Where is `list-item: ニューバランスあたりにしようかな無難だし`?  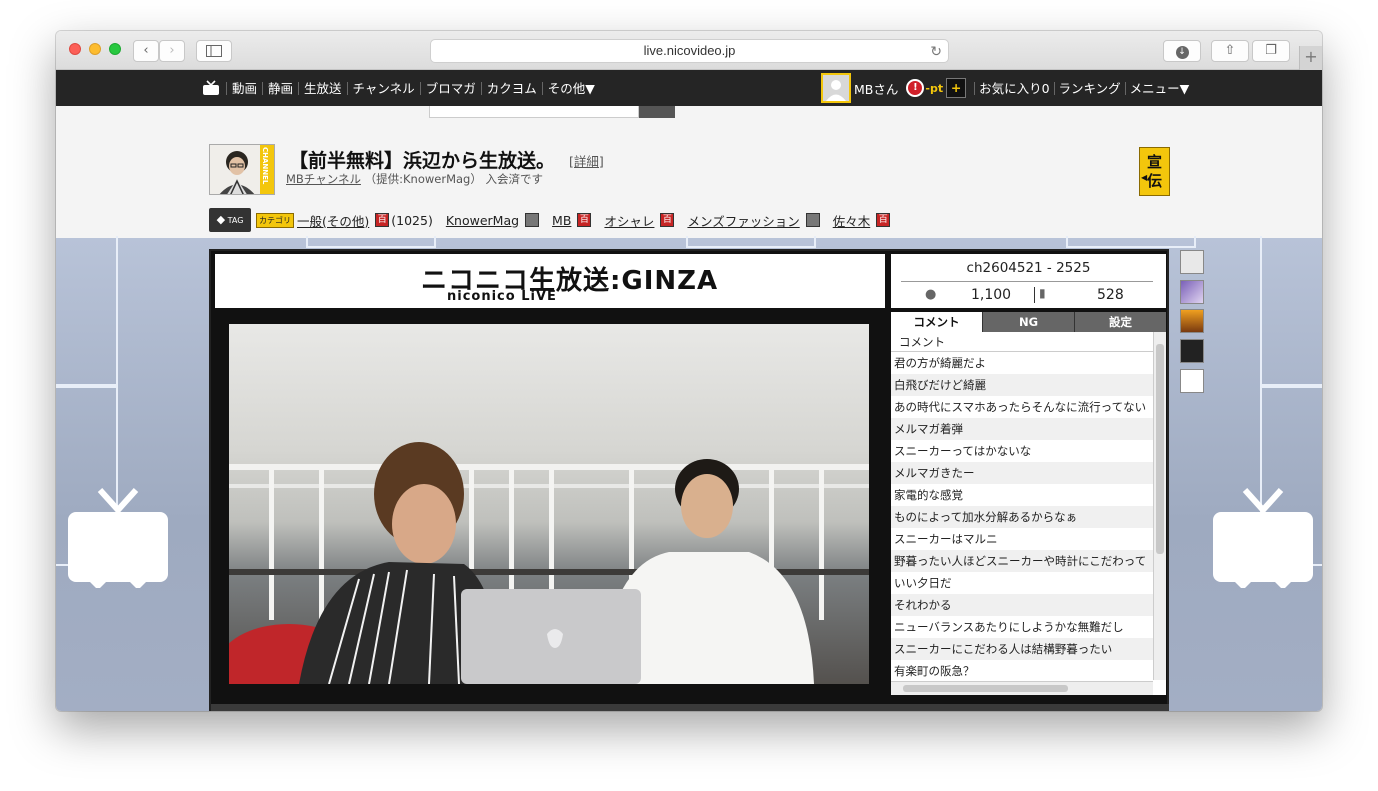 list-item: ニューバランスあたりにしようかな無難だし is located at coordinates (1022, 627).